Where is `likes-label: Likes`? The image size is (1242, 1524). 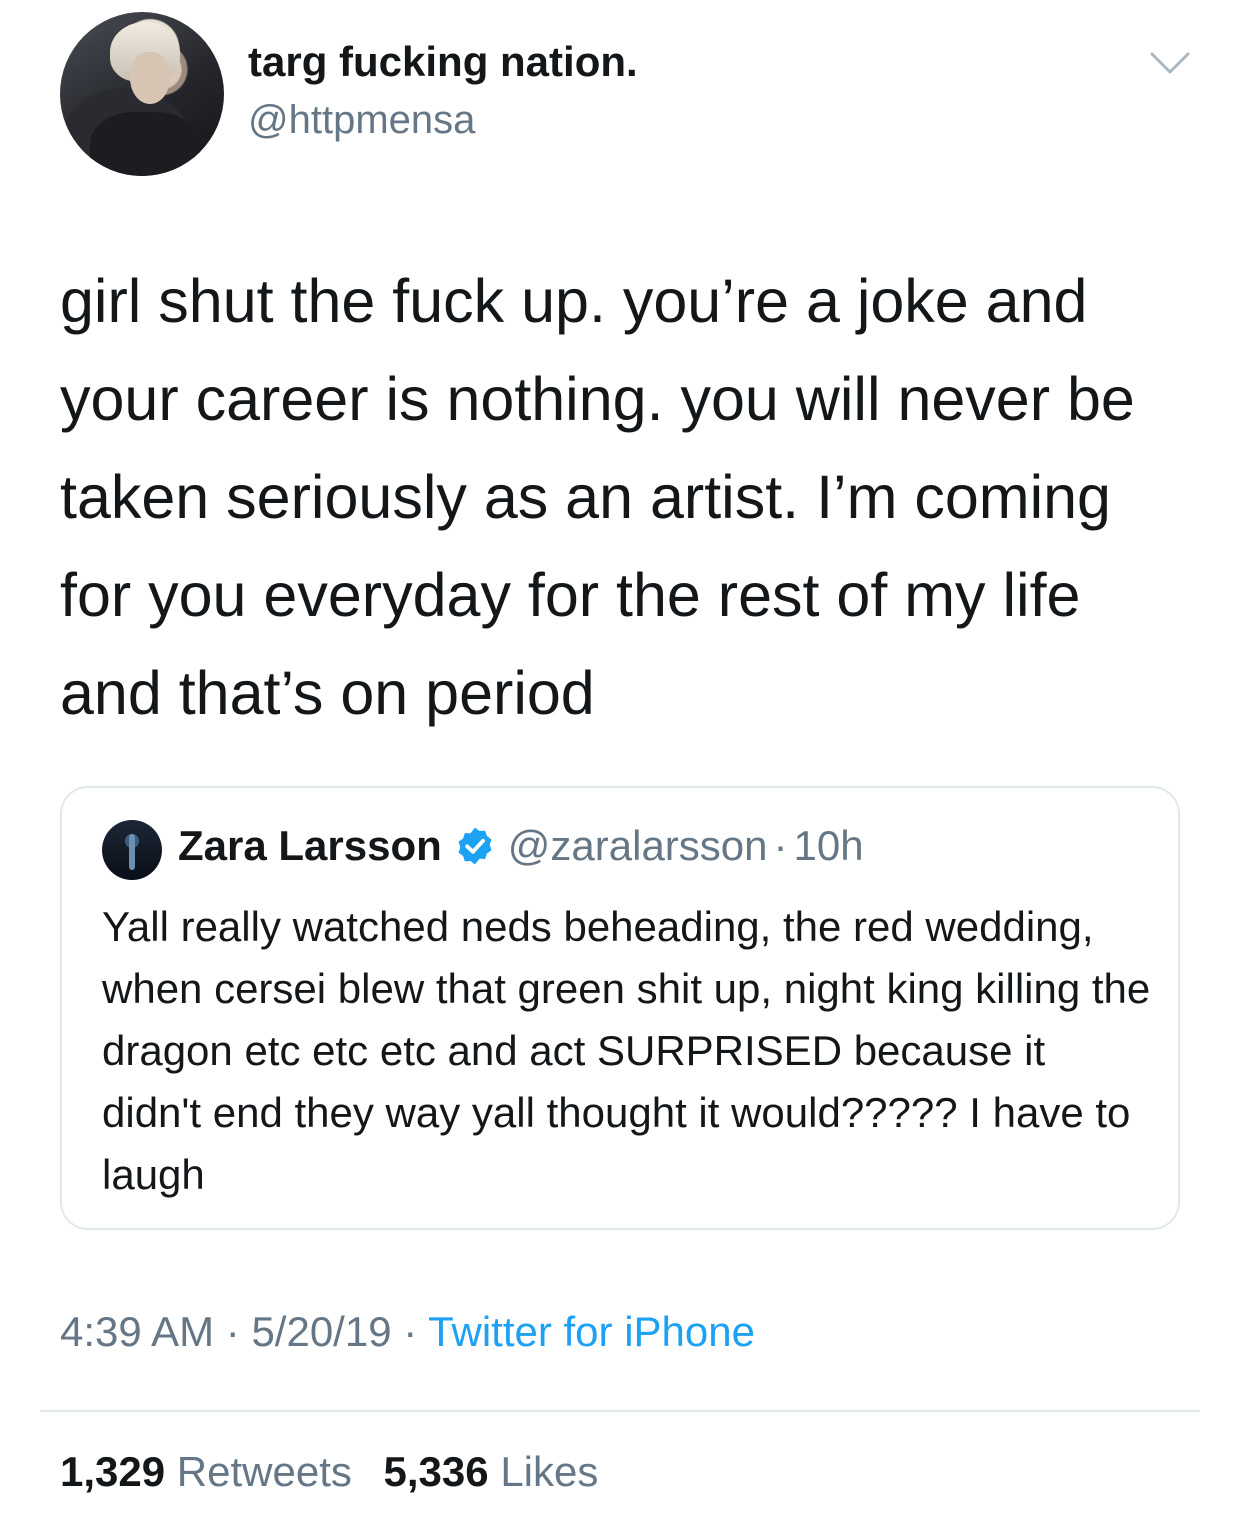
likes-label: Likes is located at coordinates (549, 1471).